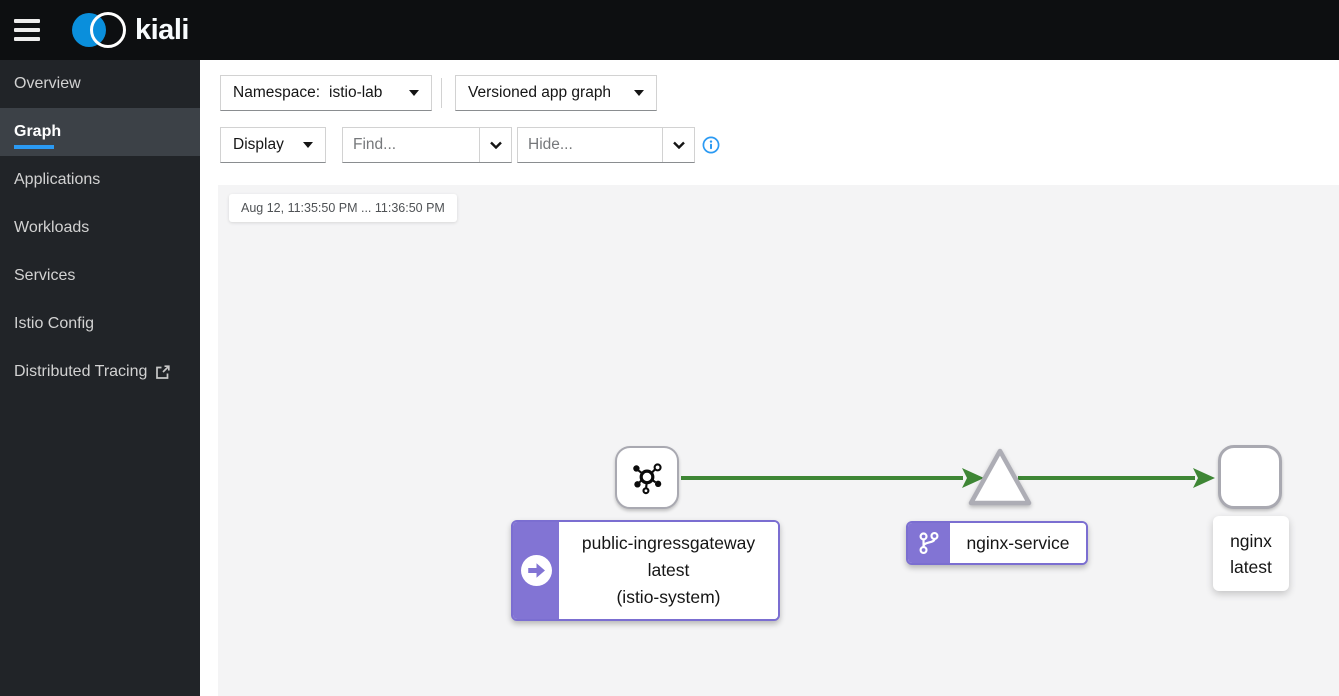  I want to click on service-name: nginx-service, so click(1018, 542).